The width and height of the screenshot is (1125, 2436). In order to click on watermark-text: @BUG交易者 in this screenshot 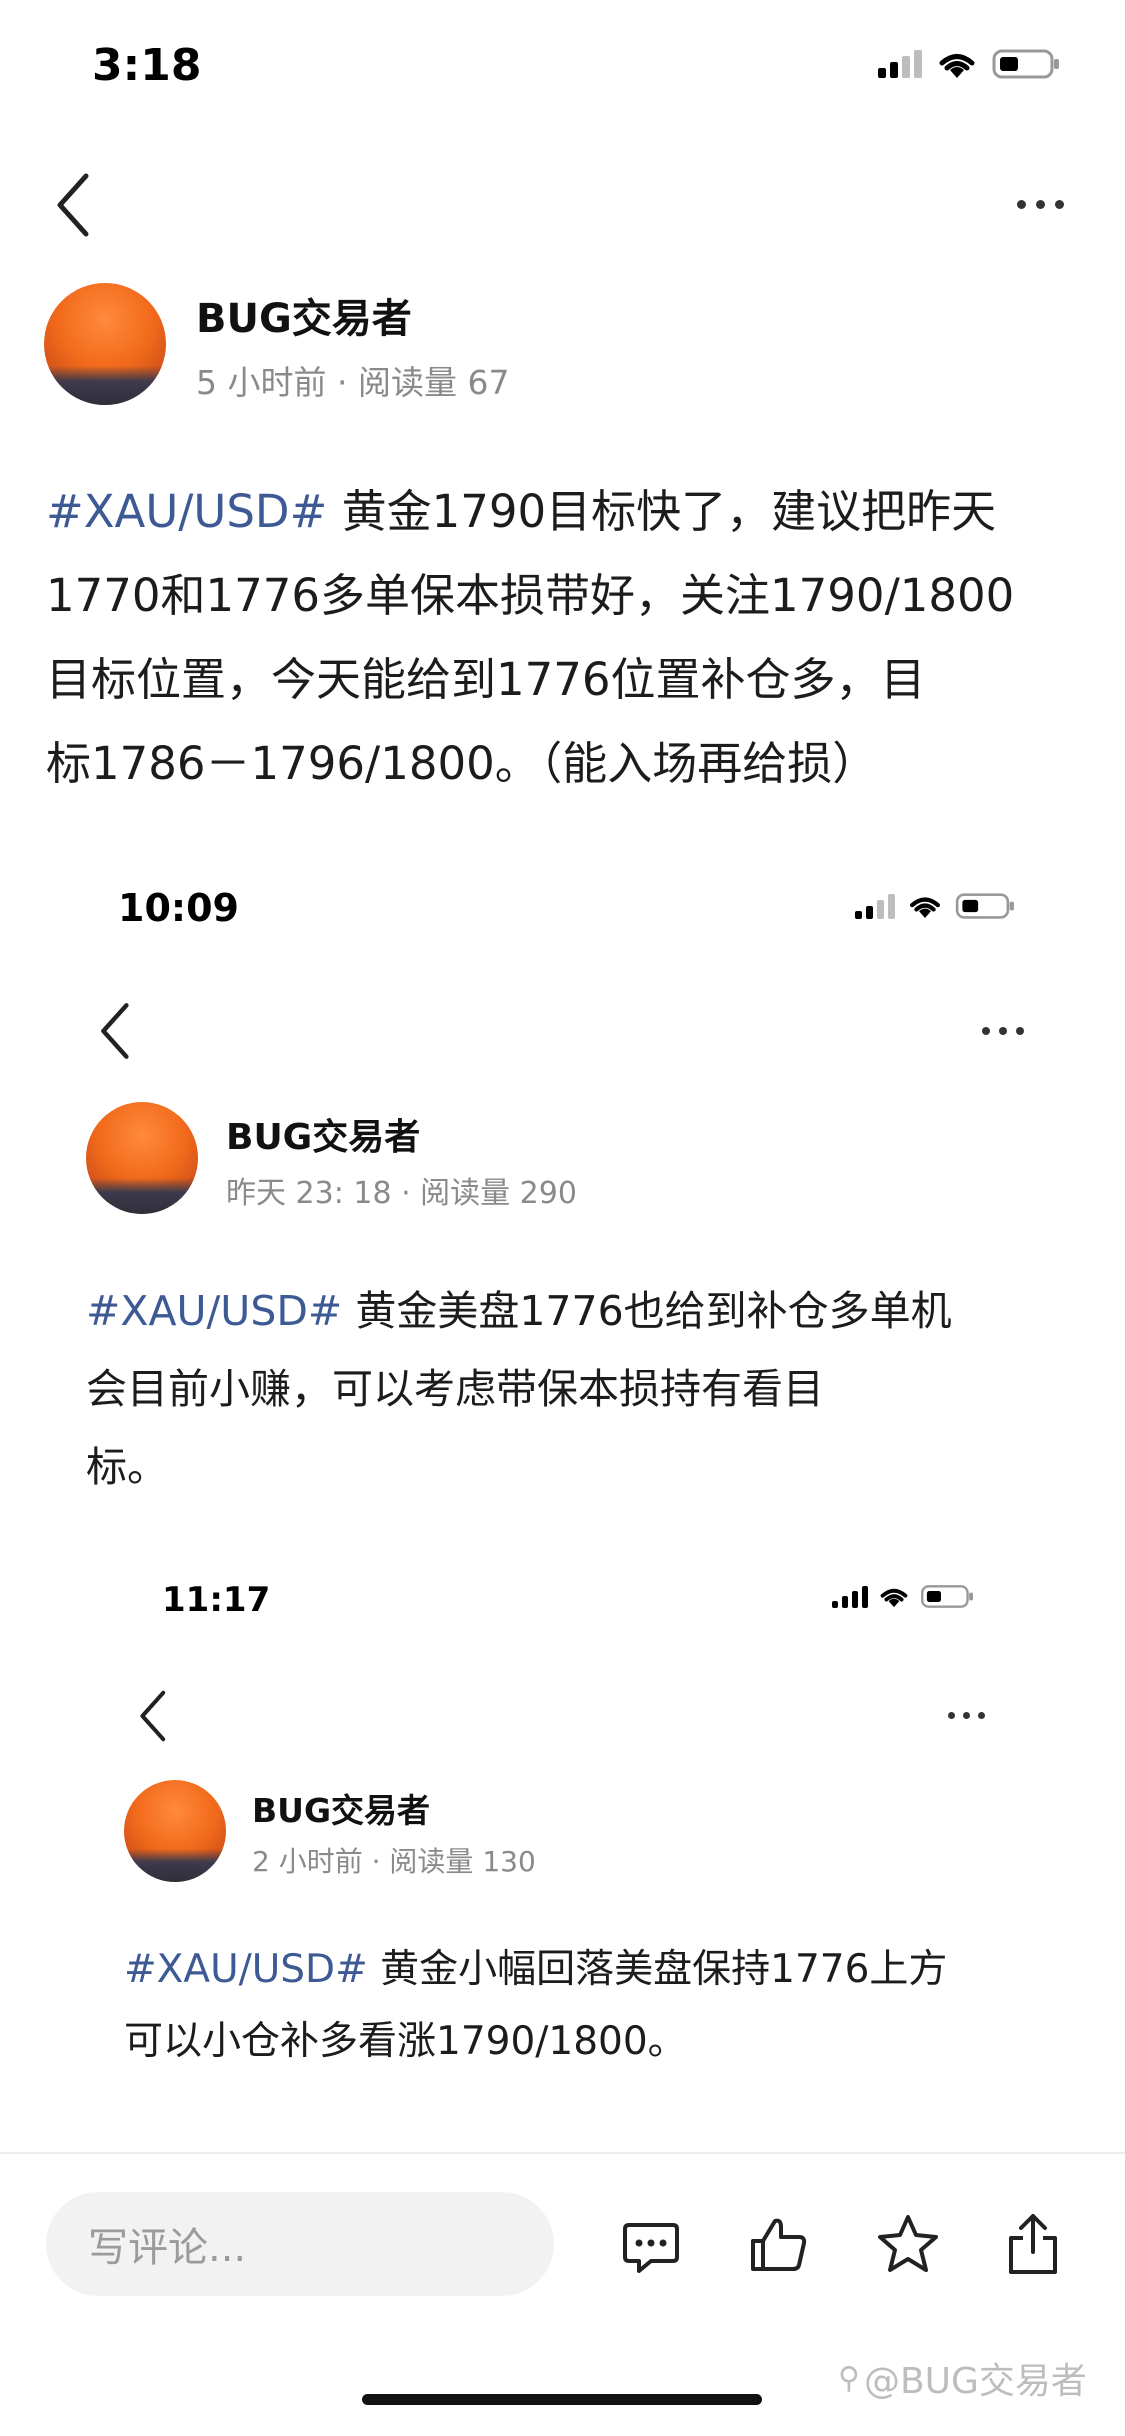, I will do `click(975, 2381)`.